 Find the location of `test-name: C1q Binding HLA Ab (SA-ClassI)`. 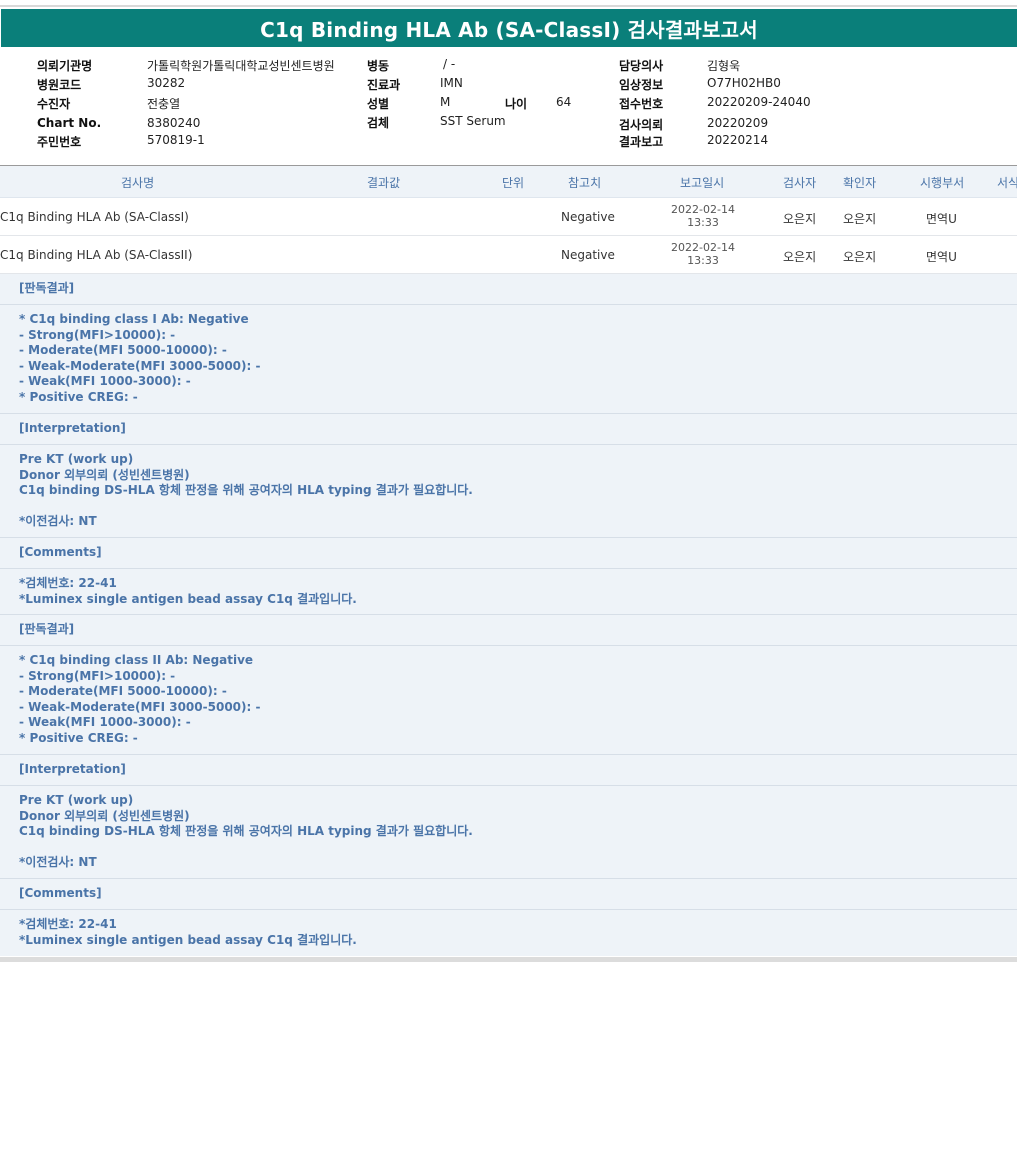

test-name: C1q Binding HLA Ab (SA-ClassI) is located at coordinates (94, 217).